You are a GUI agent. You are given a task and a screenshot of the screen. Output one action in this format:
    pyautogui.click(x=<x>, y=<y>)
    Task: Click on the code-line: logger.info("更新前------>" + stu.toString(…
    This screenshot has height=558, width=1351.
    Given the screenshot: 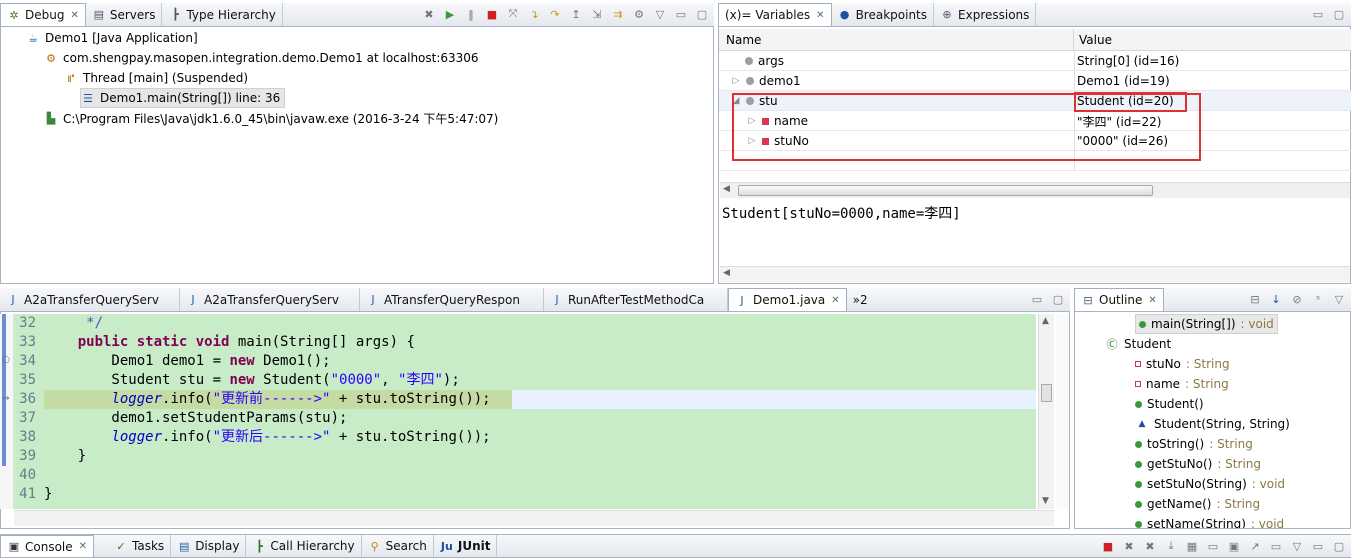 What is the action you would take?
    pyautogui.click(x=267, y=399)
    